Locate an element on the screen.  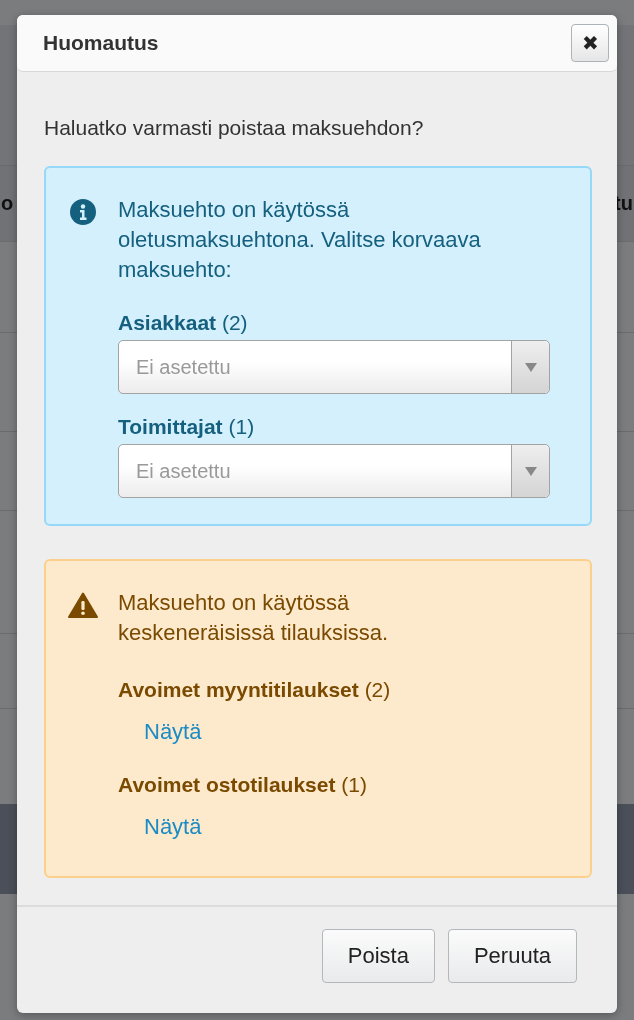
section-label: Avoimet ostotilaukset (1) is located at coordinates (243, 785).